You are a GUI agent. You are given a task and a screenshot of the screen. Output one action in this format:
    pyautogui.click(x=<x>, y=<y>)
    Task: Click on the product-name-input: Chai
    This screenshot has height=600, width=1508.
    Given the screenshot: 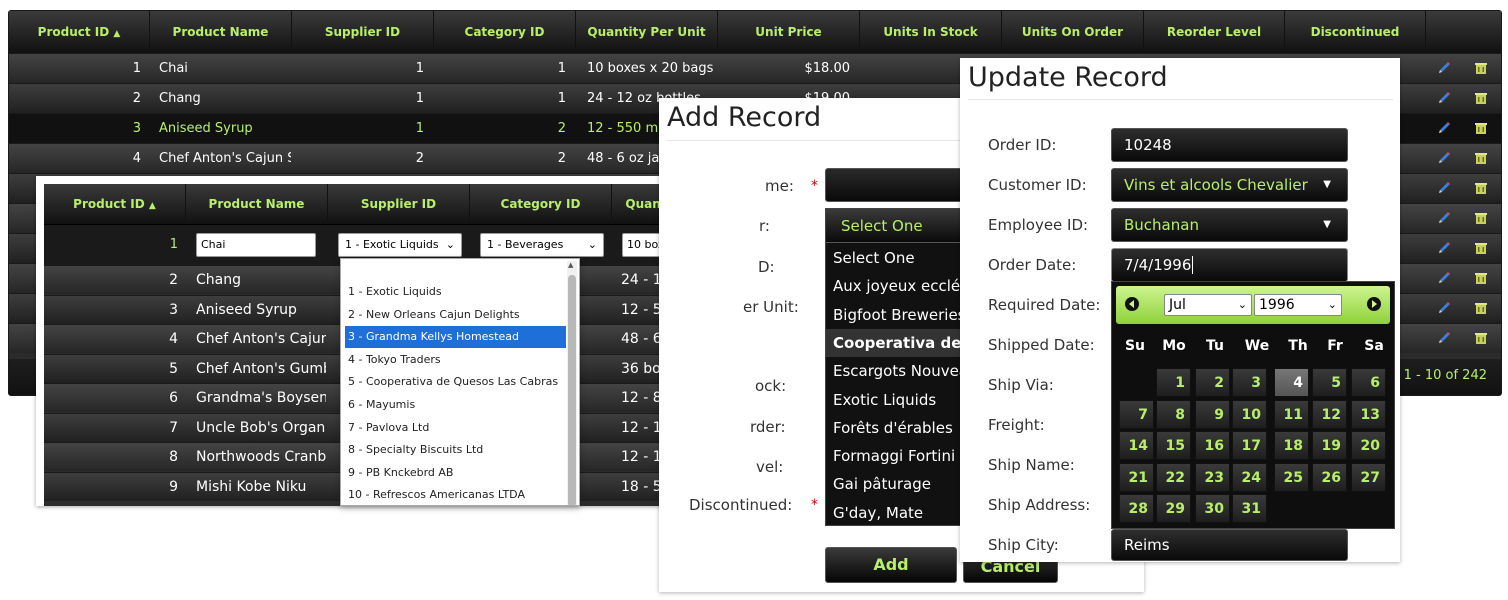 What is the action you would take?
    pyautogui.click(x=256, y=245)
    